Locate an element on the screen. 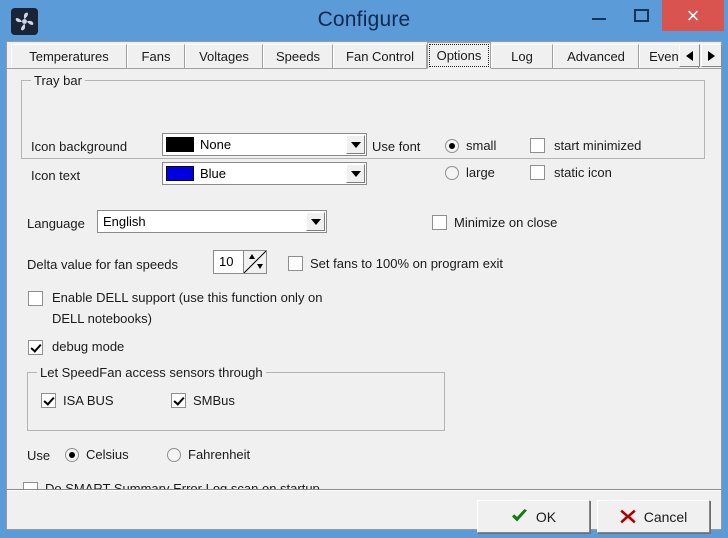 The image size is (728, 538). smbus-checkbox is located at coordinates (178, 400).